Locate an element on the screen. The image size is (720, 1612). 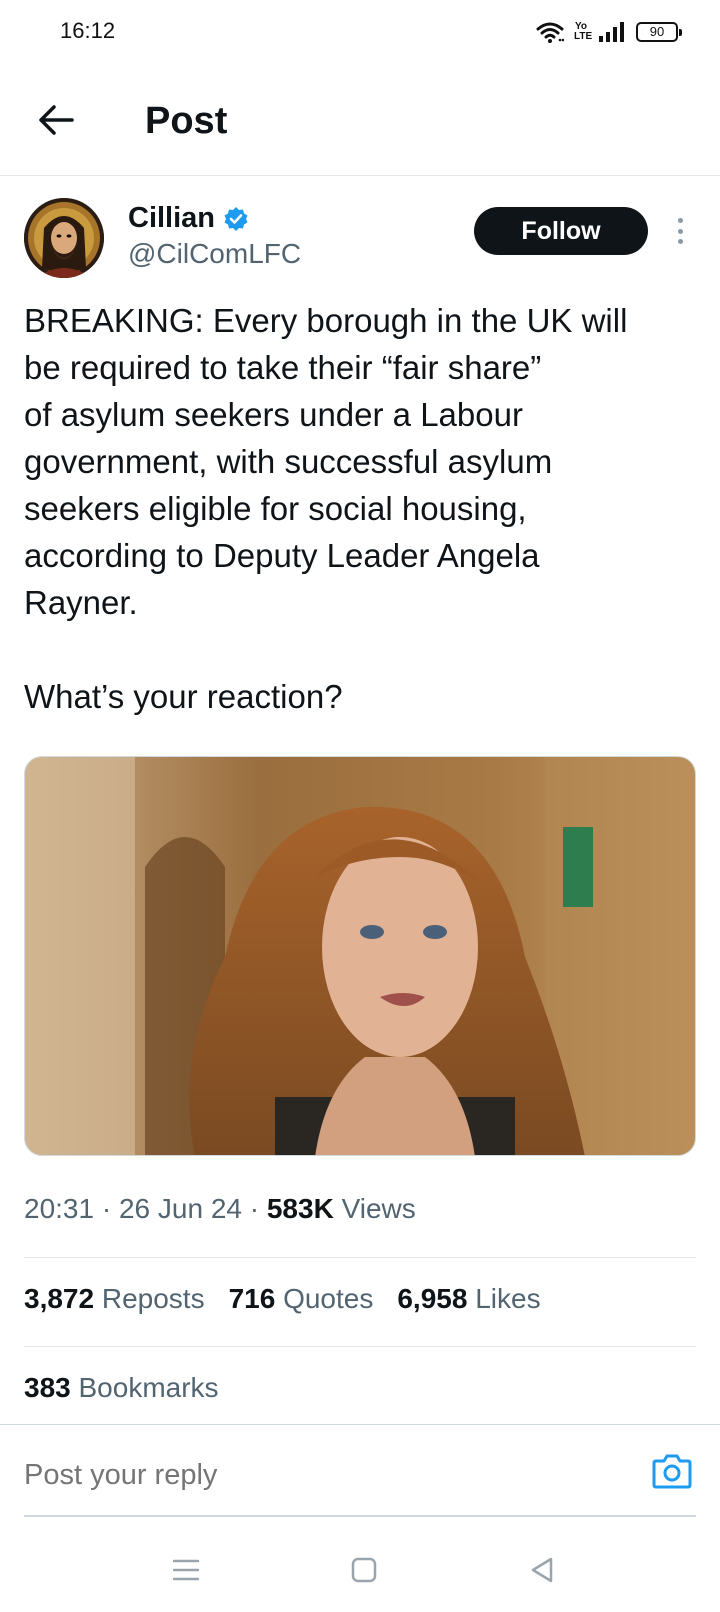
page-title: Post is located at coordinates (186, 121).